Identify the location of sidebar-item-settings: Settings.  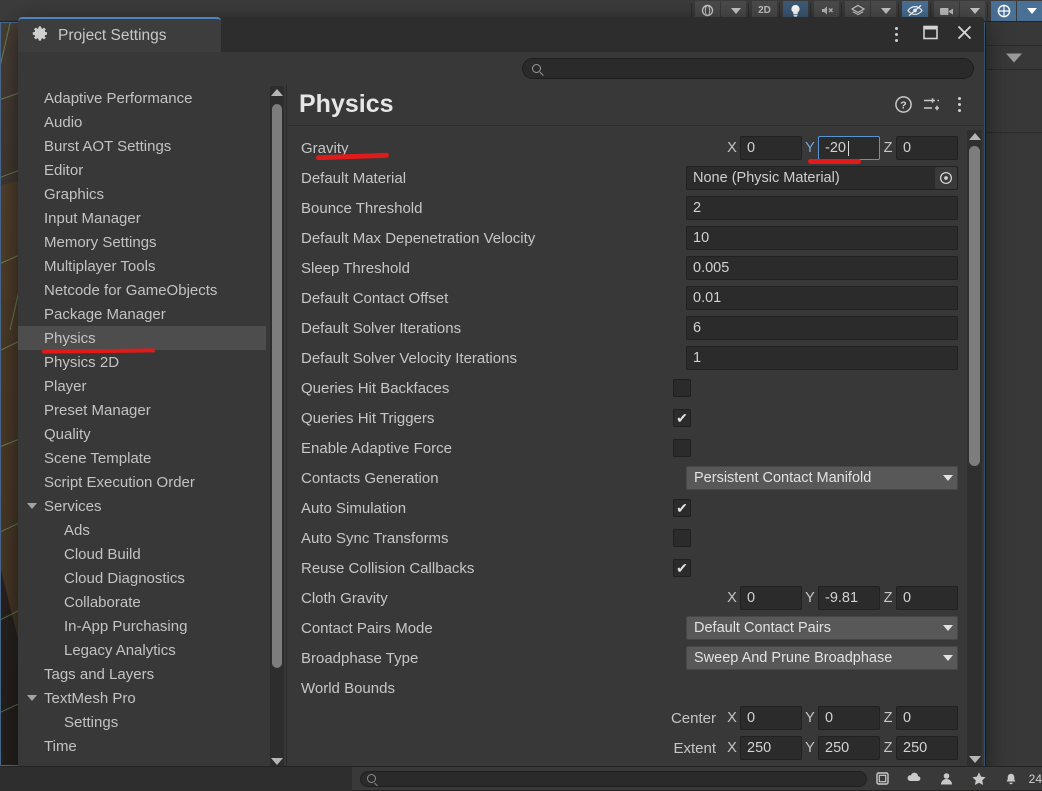
(142, 722).